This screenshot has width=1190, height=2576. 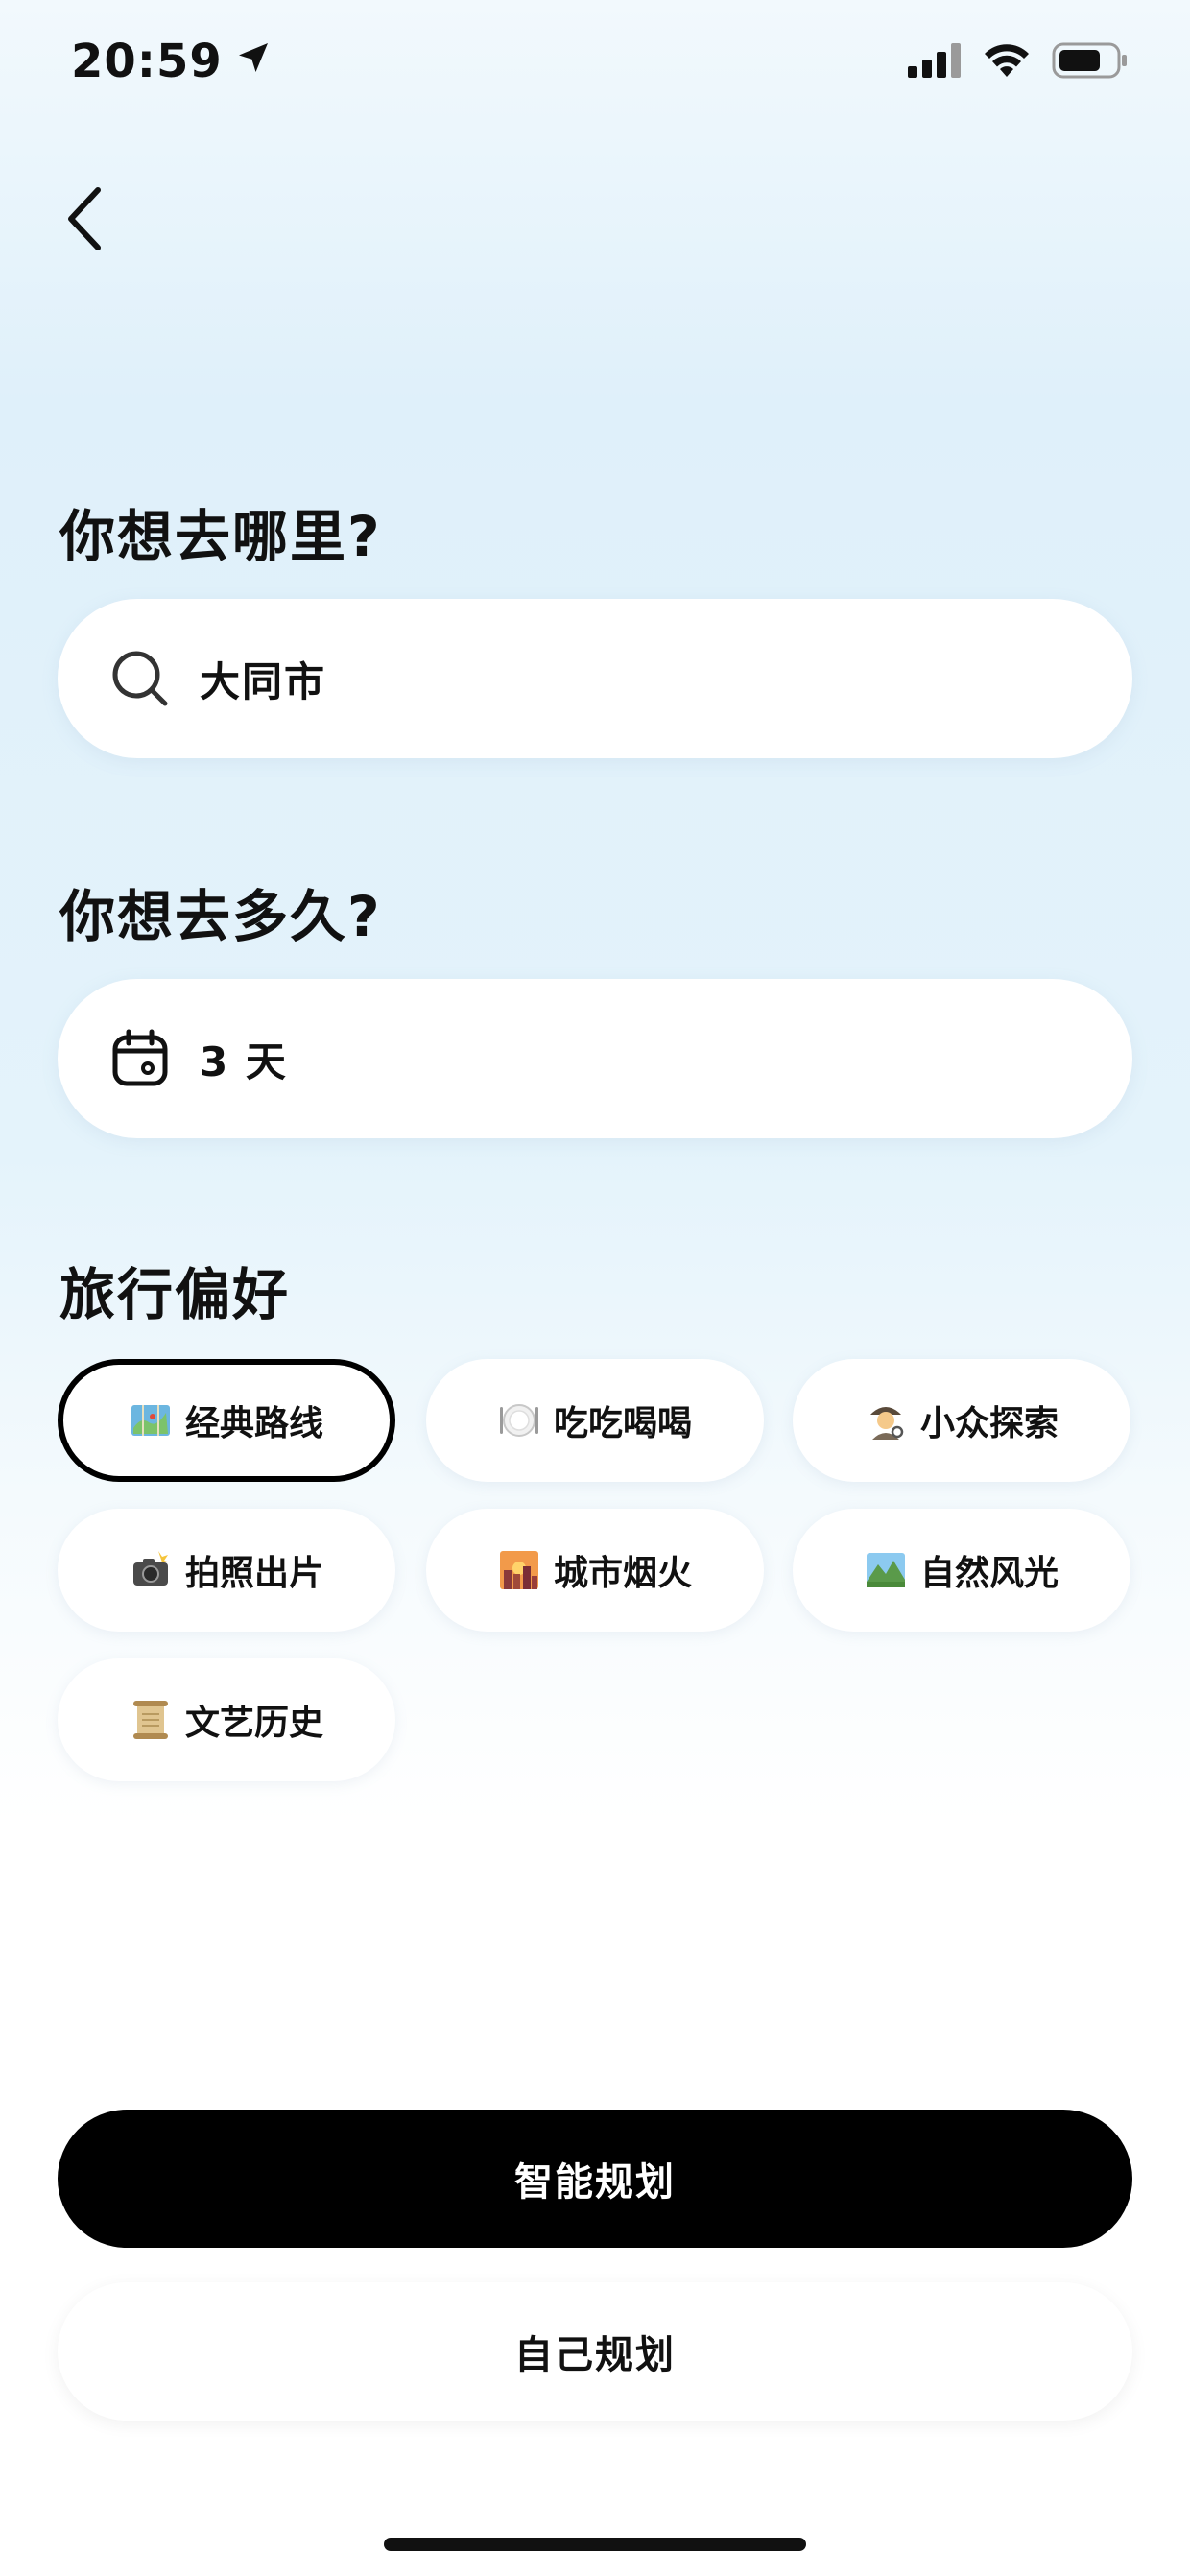 I want to click on battery-icon, so click(x=1090, y=62).